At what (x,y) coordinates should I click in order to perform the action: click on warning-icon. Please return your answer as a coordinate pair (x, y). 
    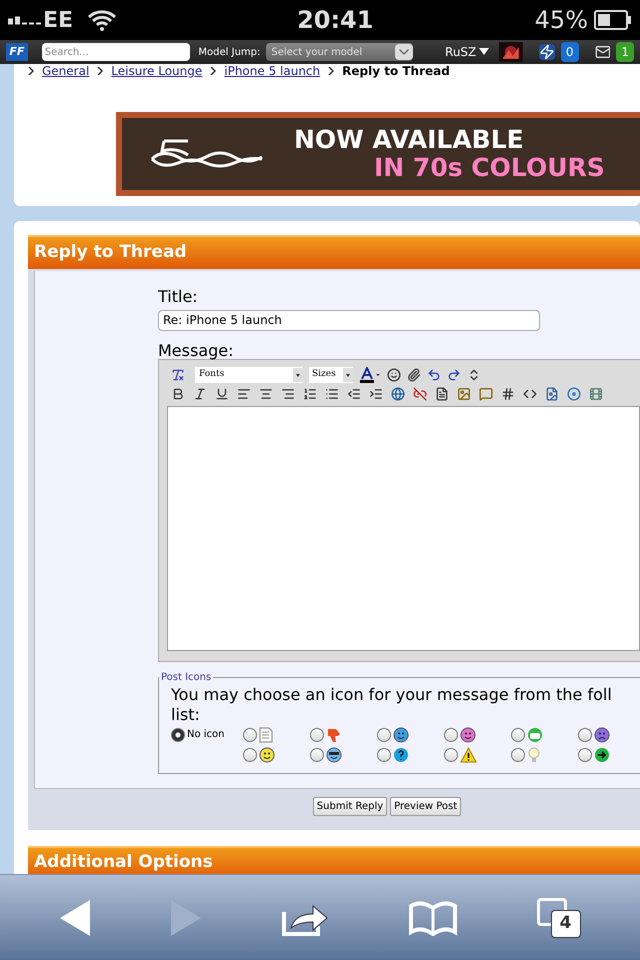
    Looking at the image, I should click on (468, 755).